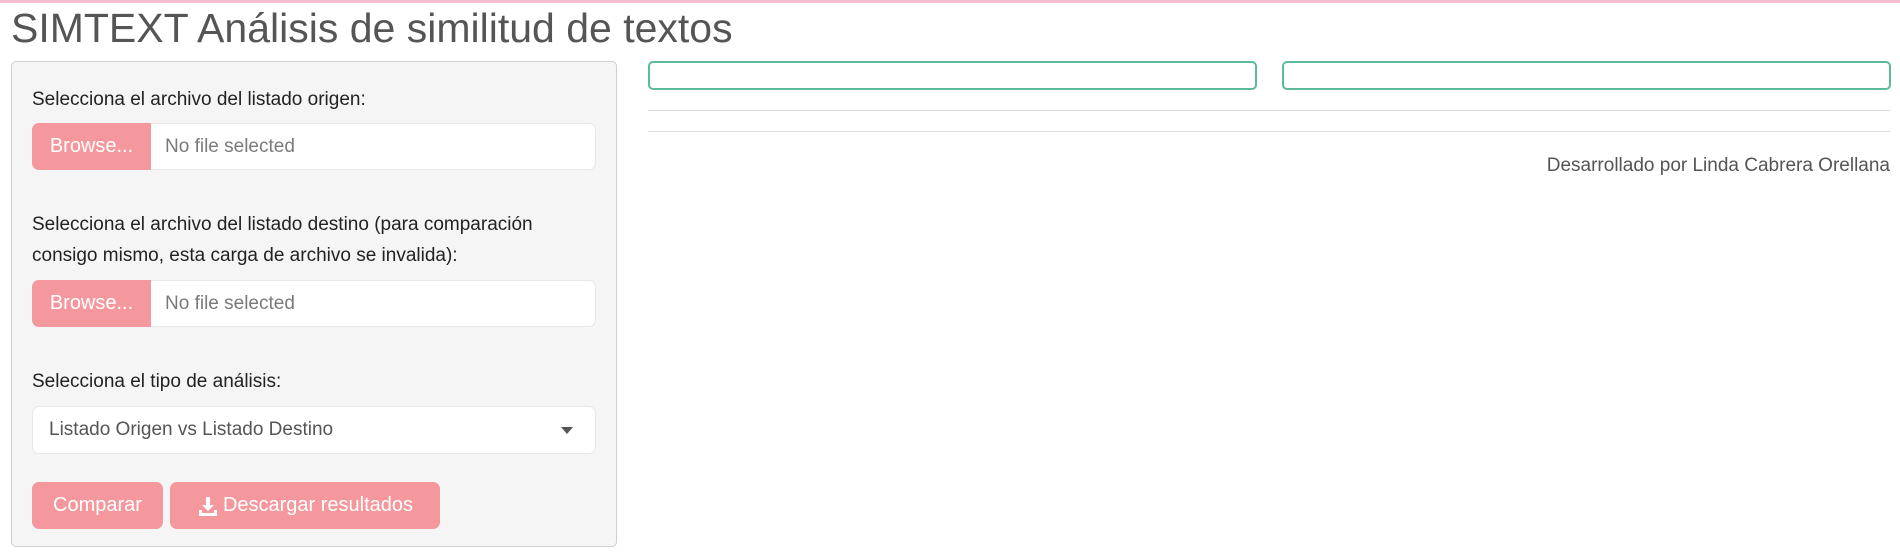 The image size is (1900, 556). I want to click on top-accent-bar, so click(950, 1).